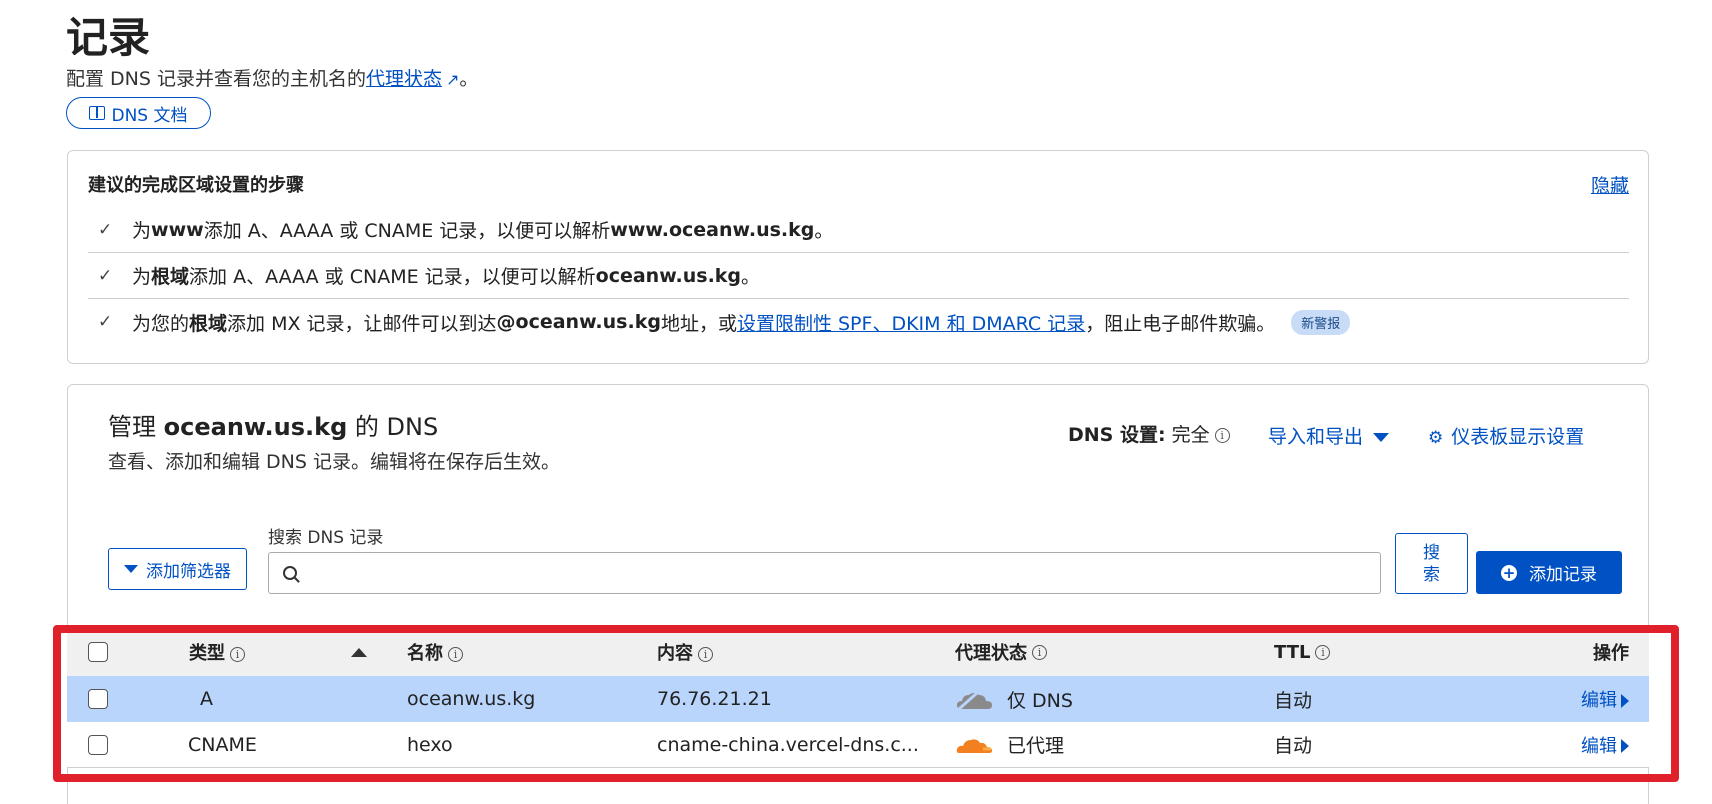 This screenshot has width=1712, height=804. What do you see at coordinates (668, 275) in the screenshot?
I see `step-domain: oceanw.us.kg` at bounding box center [668, 275].